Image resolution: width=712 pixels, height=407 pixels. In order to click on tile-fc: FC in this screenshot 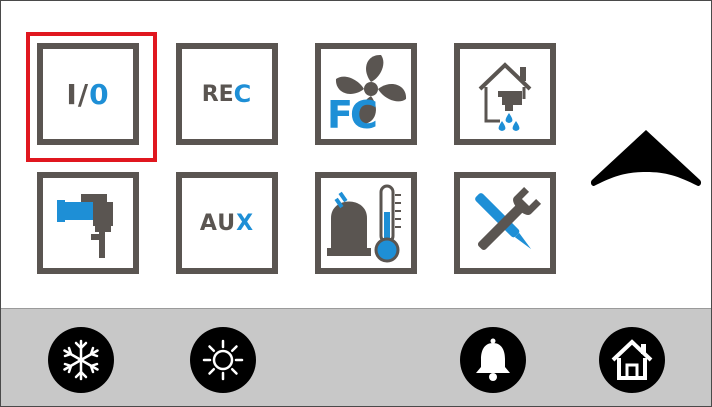, I will do `click(366, 94)`.